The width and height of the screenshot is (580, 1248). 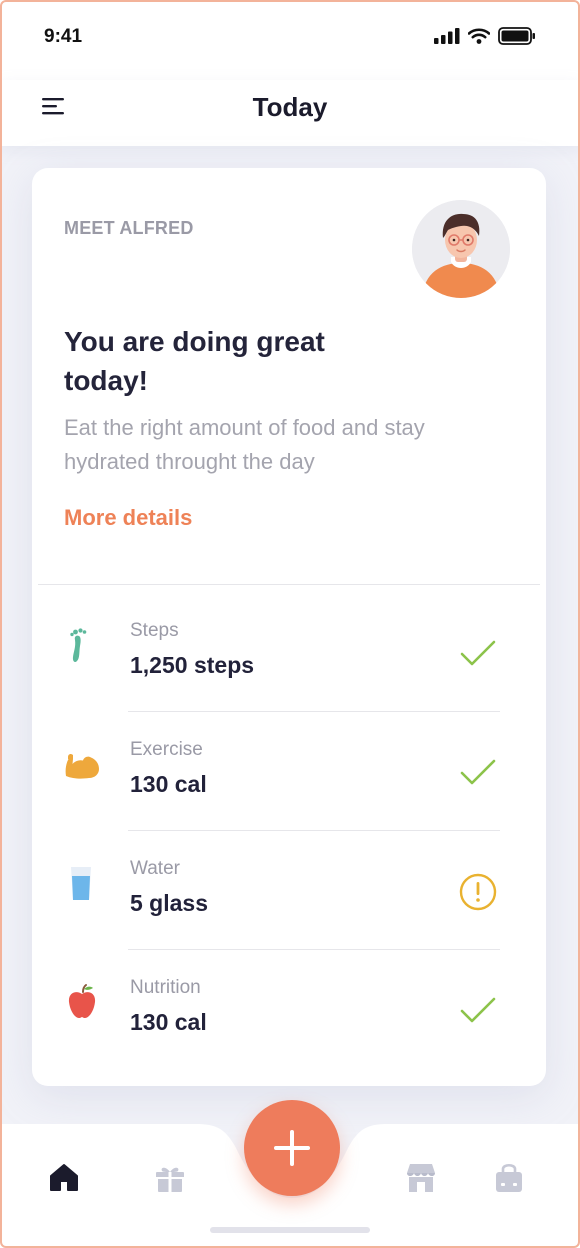 I want to click on signal-icon, so click(x=447, y=36).